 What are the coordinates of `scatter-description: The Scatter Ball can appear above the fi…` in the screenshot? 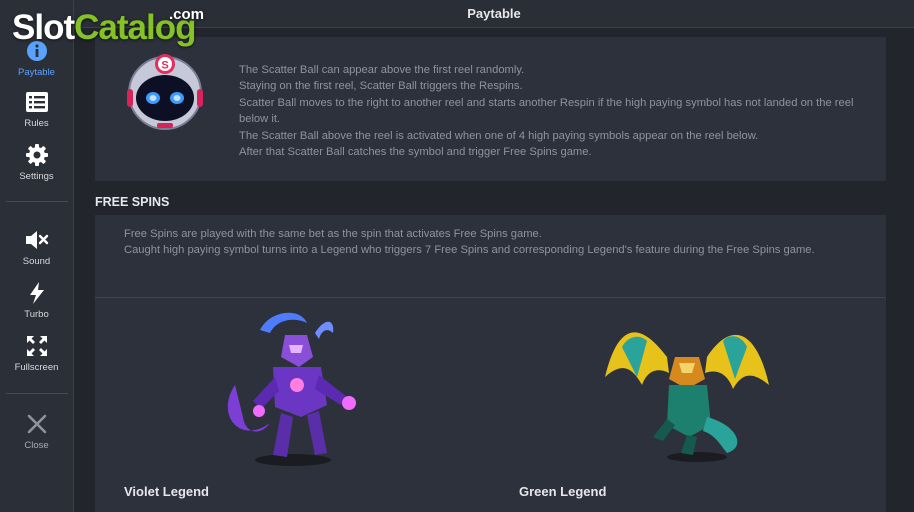 It's located at (549, 111).